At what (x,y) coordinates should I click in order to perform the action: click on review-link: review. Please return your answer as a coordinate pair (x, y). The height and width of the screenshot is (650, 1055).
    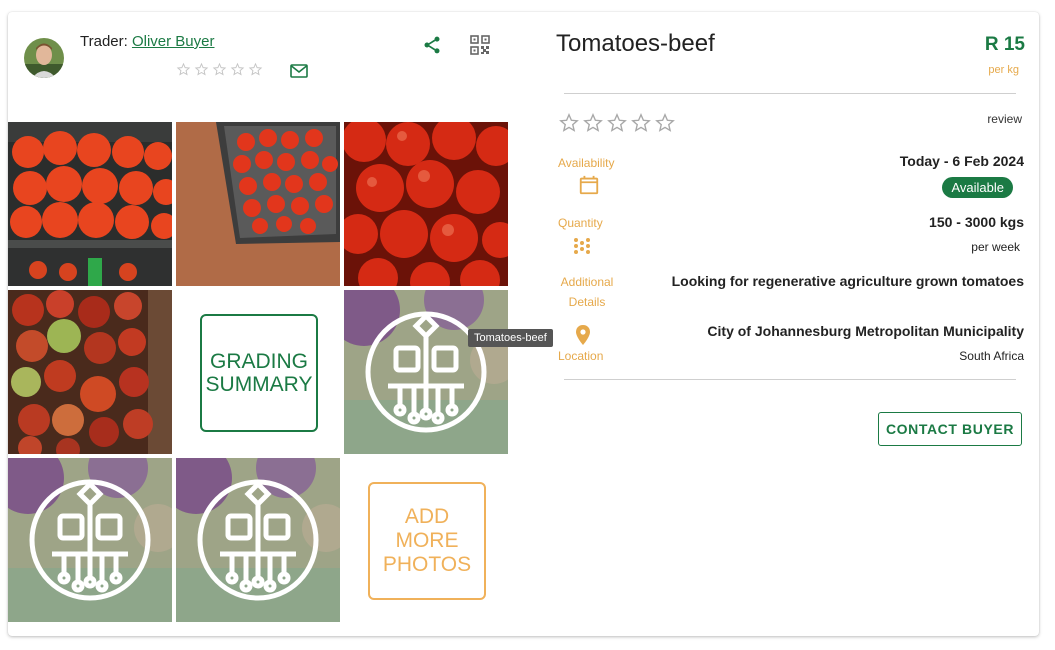
    Looking at the image, I should click on (1004, 119).